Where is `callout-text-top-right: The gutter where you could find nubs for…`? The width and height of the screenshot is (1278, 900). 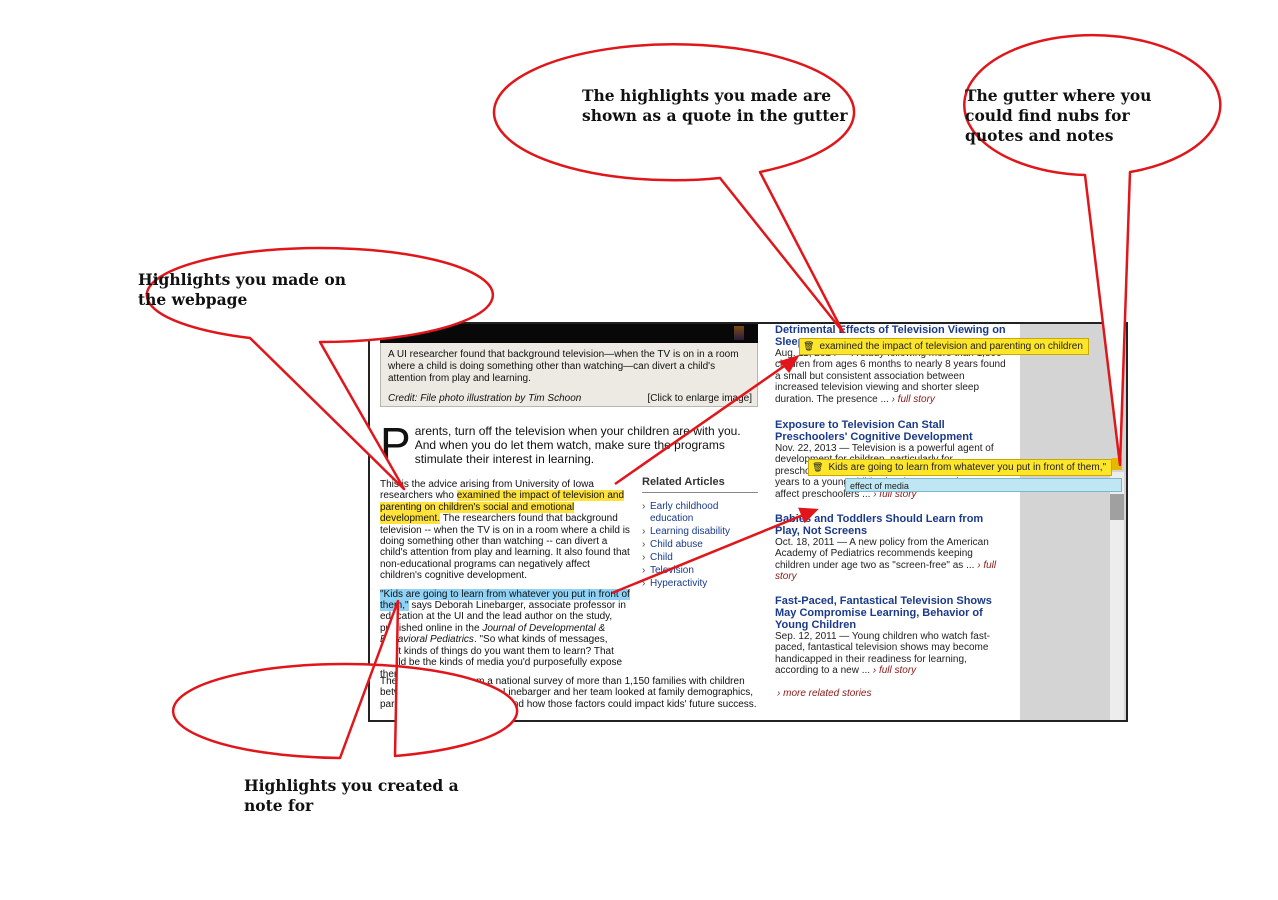 callout-text-top-right: The gutter where you could find nubs for… is located at coordinates (1058, 115).